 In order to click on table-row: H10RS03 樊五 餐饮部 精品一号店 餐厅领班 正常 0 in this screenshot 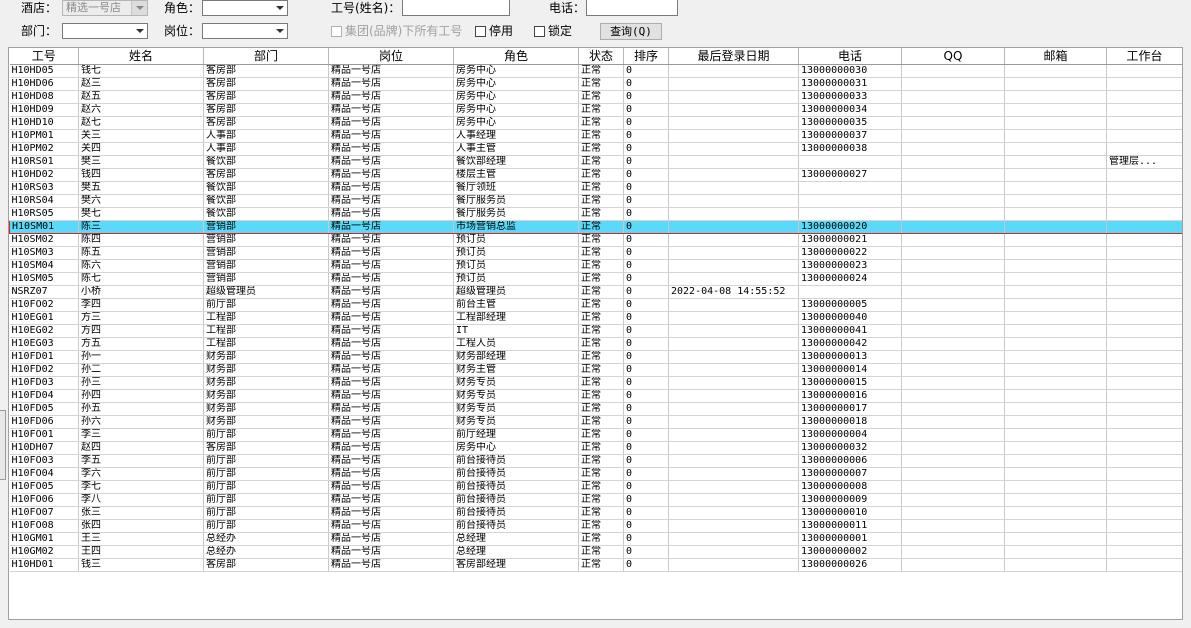, I will do `click(595, 188)`.